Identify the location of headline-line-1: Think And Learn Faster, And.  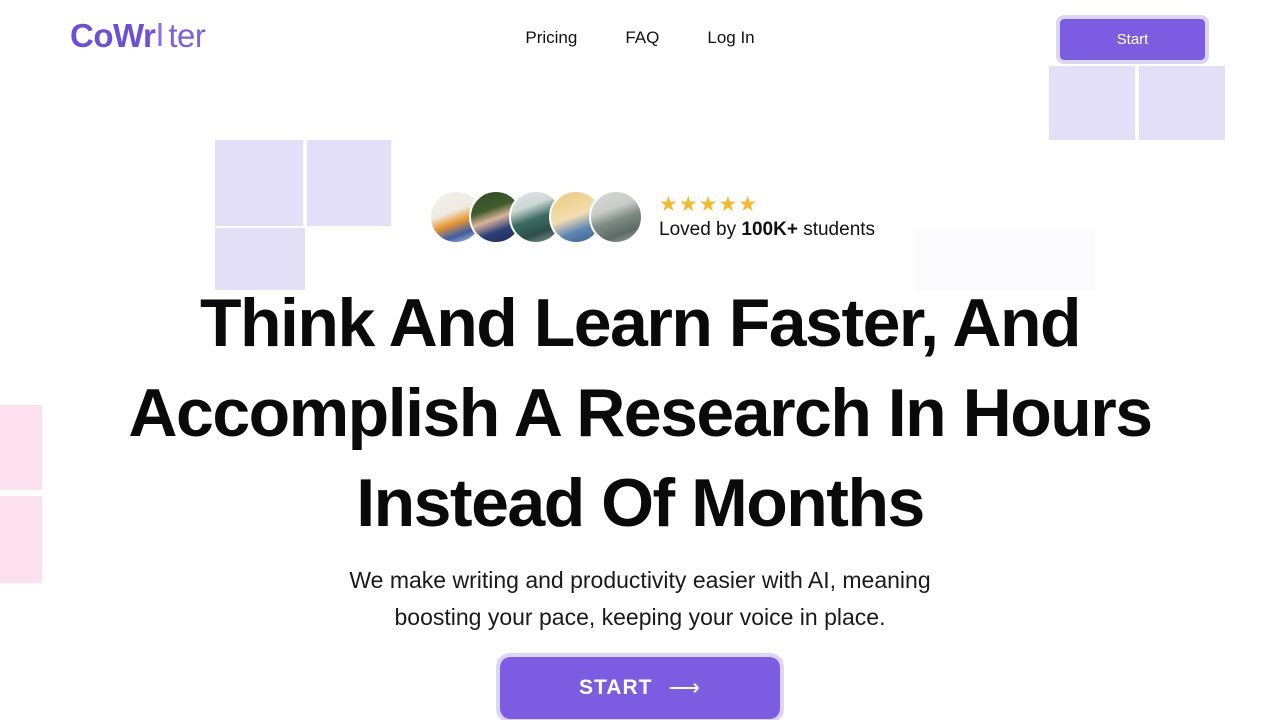
(640, 323).